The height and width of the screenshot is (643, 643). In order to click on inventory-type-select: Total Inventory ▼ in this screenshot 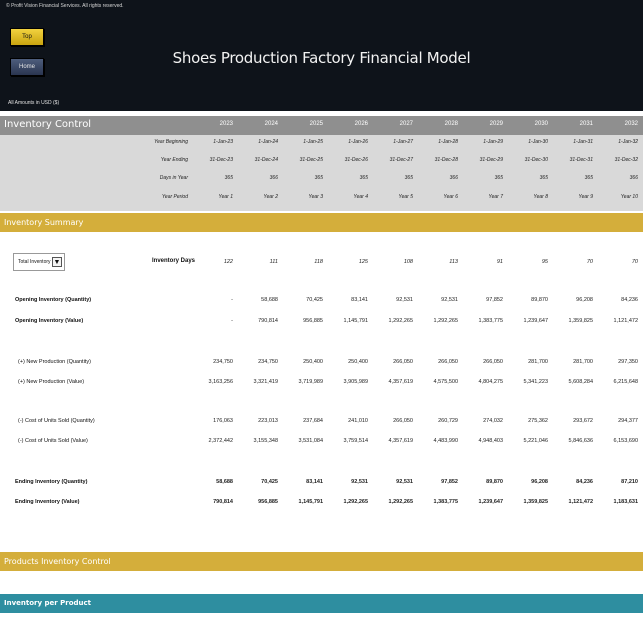, I will do `click(39, 262)`.